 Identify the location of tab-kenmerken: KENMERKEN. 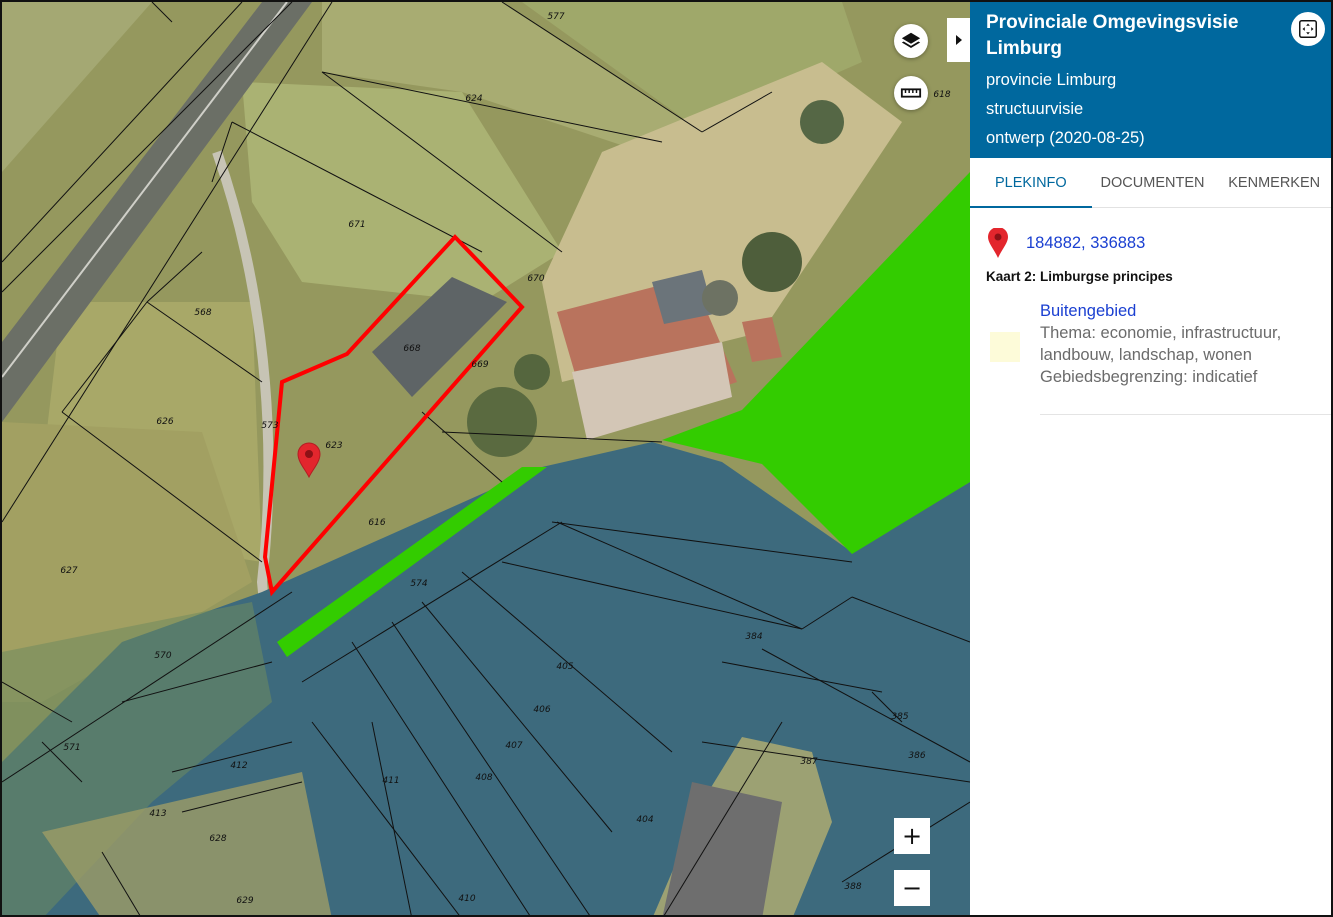
(1272, 182).